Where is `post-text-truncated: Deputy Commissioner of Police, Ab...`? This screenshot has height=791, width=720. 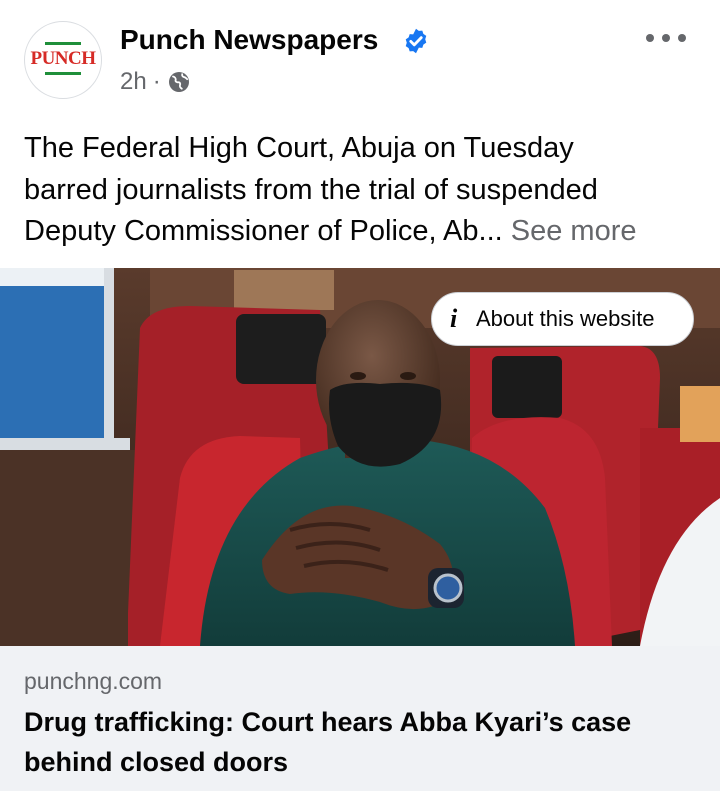 post-text-truncated: Deputy Commissioner of Police, Ab... is located at coordinates (263, 231).